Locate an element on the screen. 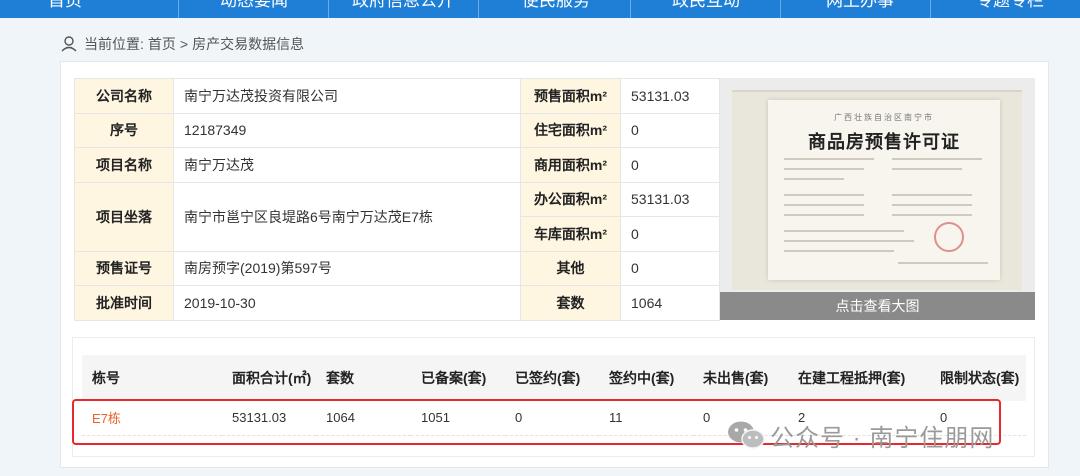  project-name-value: 南宁万达茂 is located at coordinates (347, 165).